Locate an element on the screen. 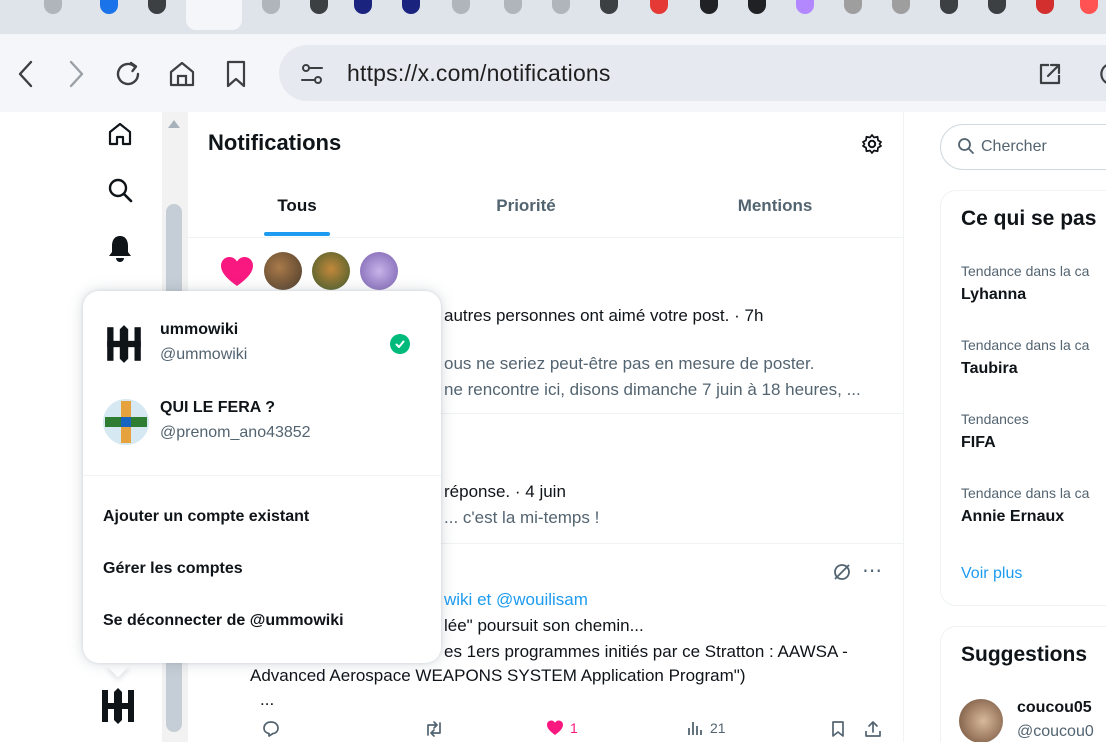  share-button is located at coordinates (873, 729).